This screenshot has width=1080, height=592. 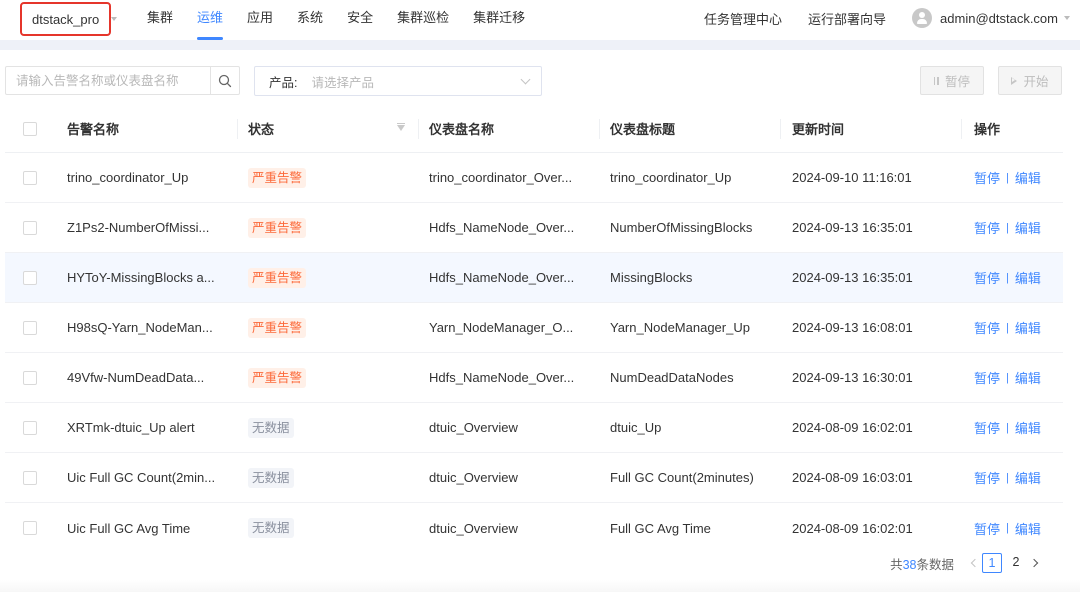 I want to click on status-cell: 无数据, so click(x=328, y=477).